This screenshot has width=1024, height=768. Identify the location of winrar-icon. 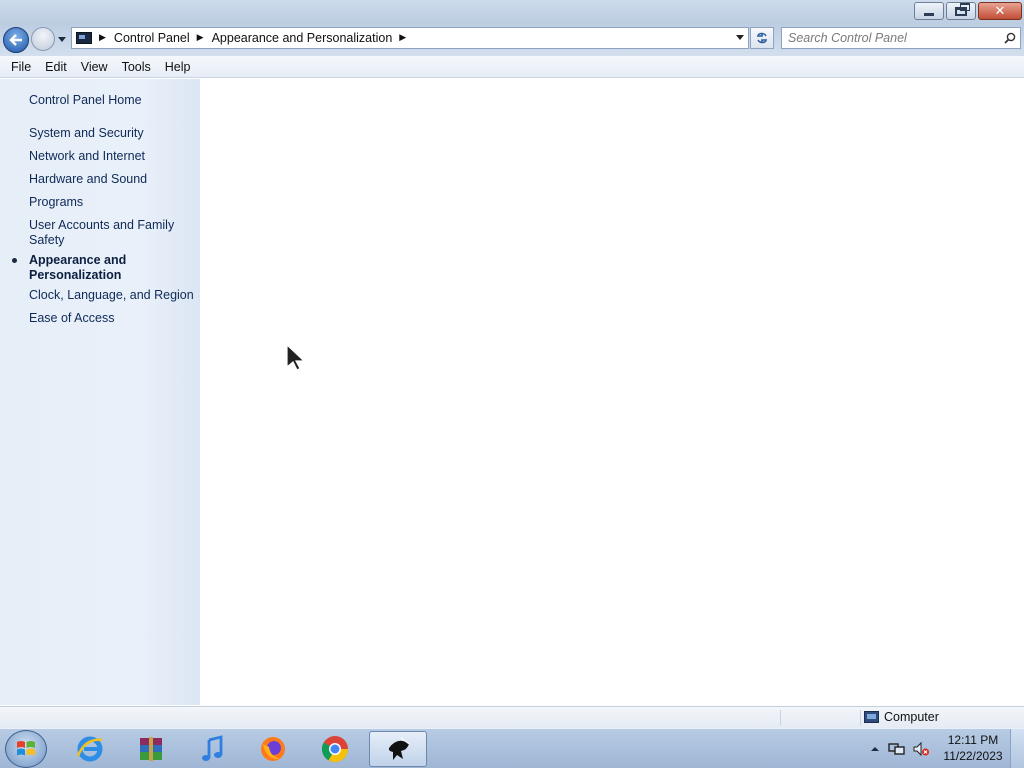
(151, 749).